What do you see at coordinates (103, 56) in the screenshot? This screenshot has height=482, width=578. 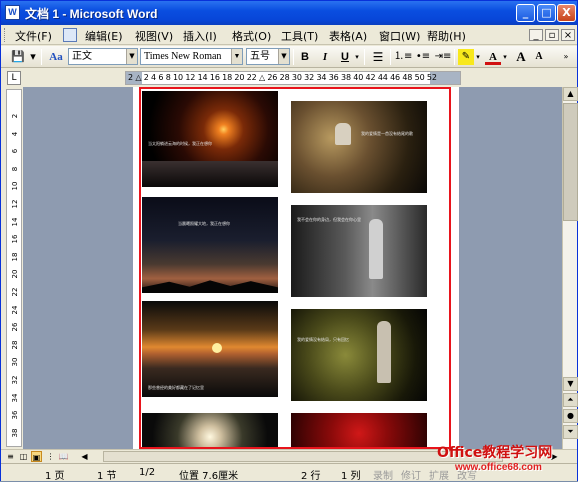 I see `style-combo: 正文 ▼` at bounding box center [103, 56].